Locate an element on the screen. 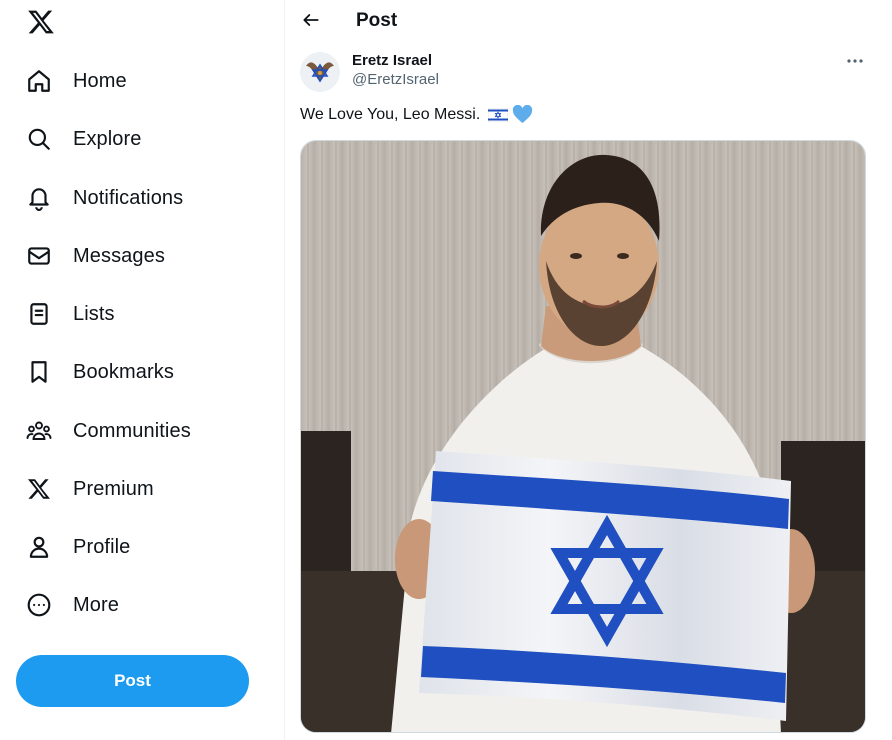 Image resolution: width=892 pixels, height=740 pixels. sidebar-item-label: Explore is located at coordinates (107, 138).